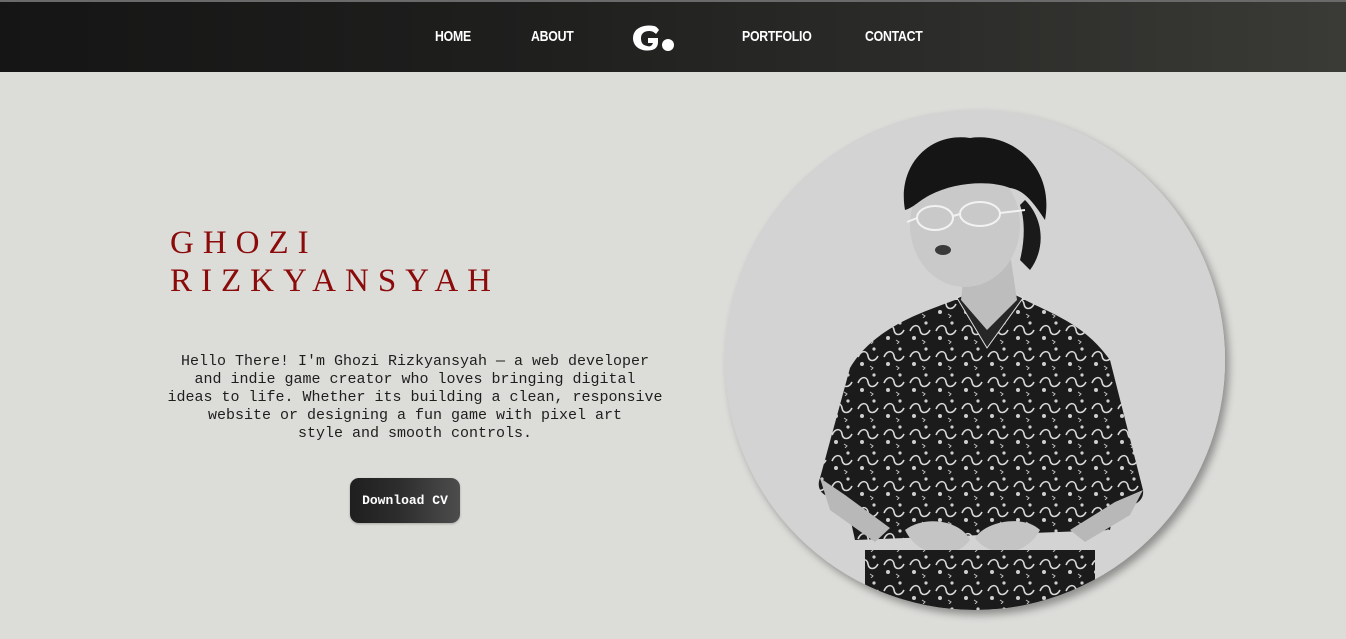 The height and width of the screenshot is (639, 1346). I want to click on top-navigation-bar: HOME ABOUT PORTFOLIO CONTACT, so click(673, 36).